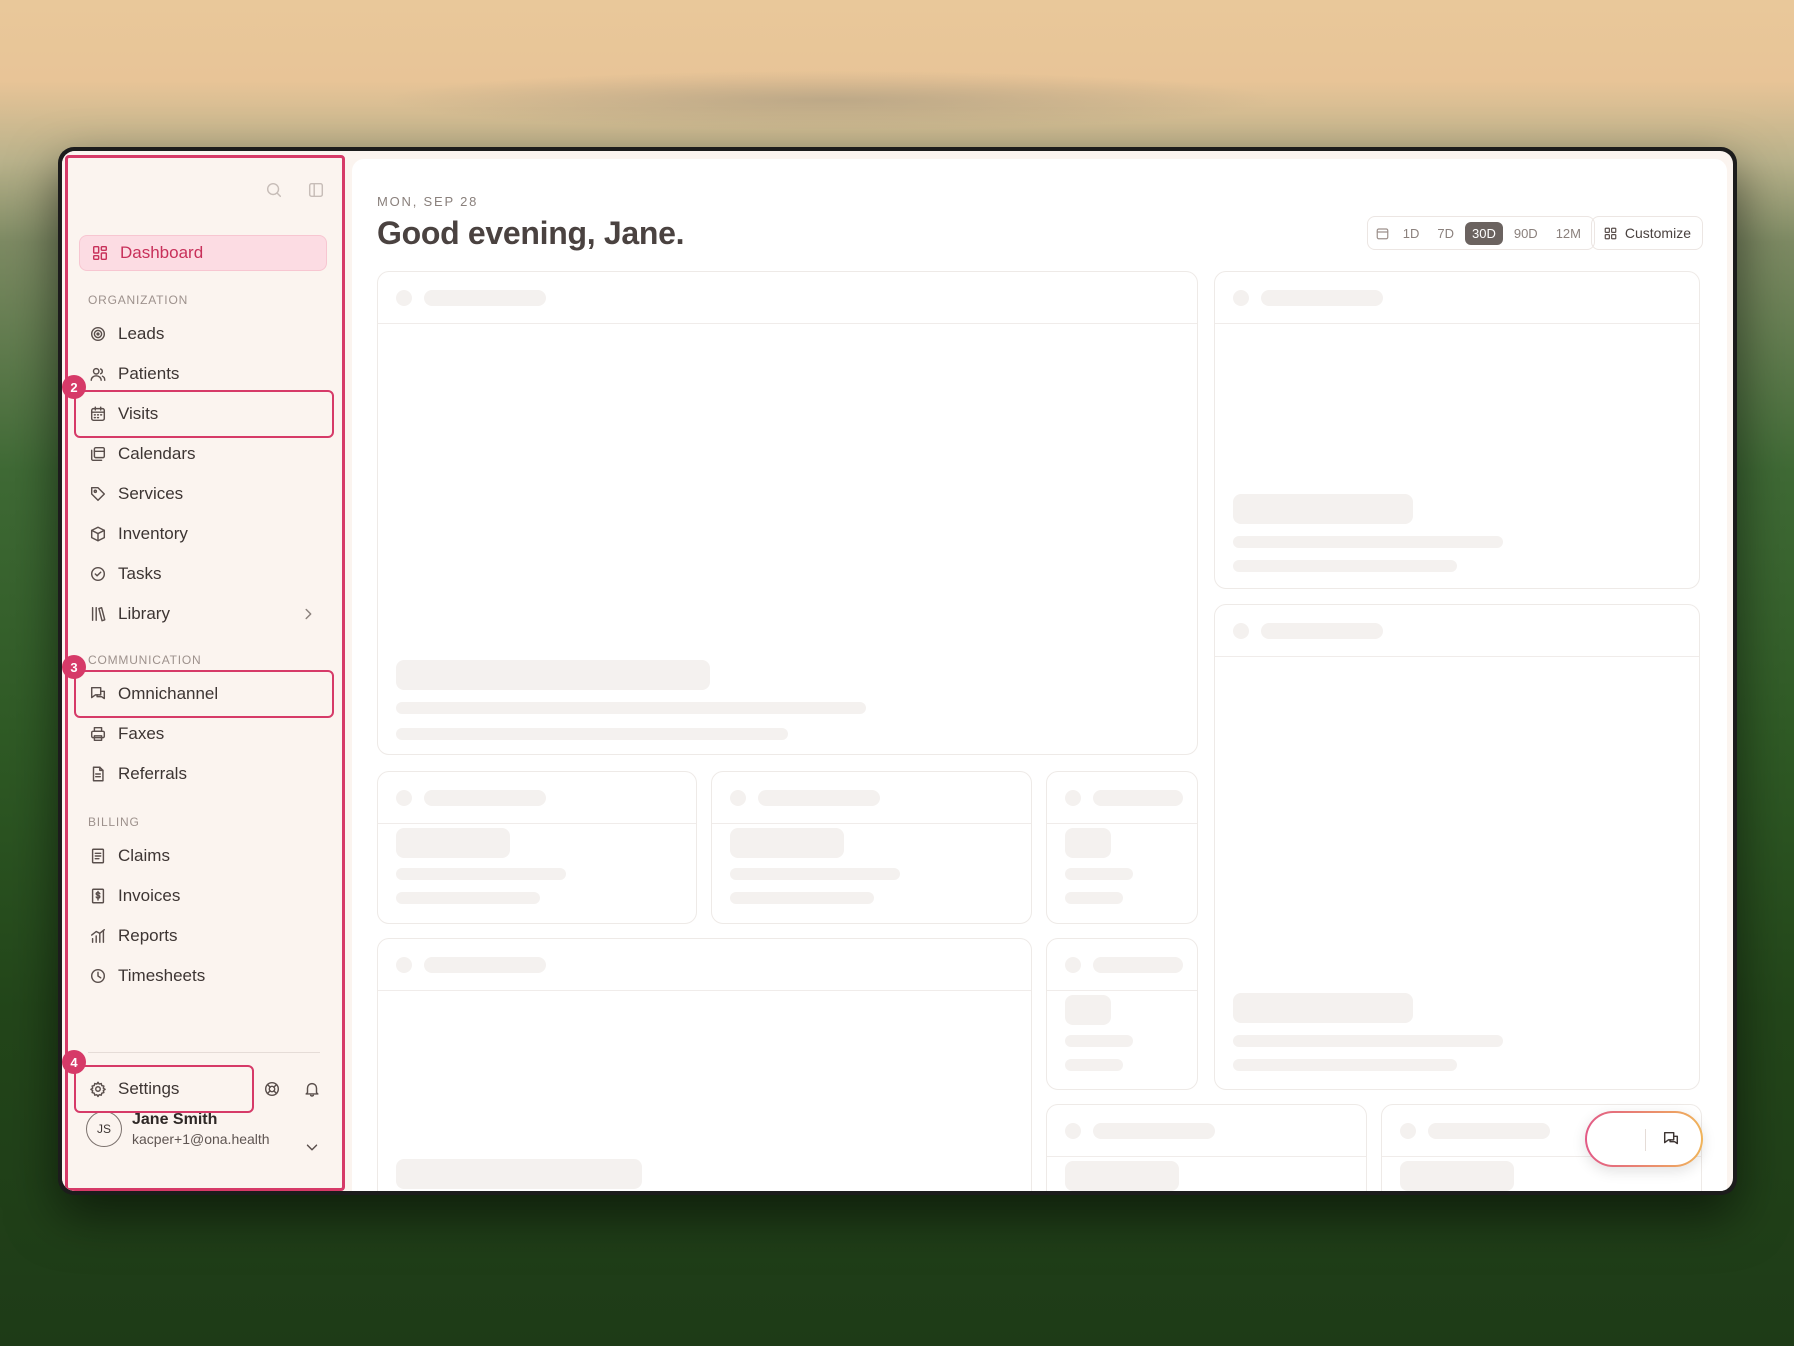 This screenshot has height=1346, width=1794. Describe the element at coordinates (531, 233) in the screenshot. I see `page-title: Good evening, Jane.` at that location.